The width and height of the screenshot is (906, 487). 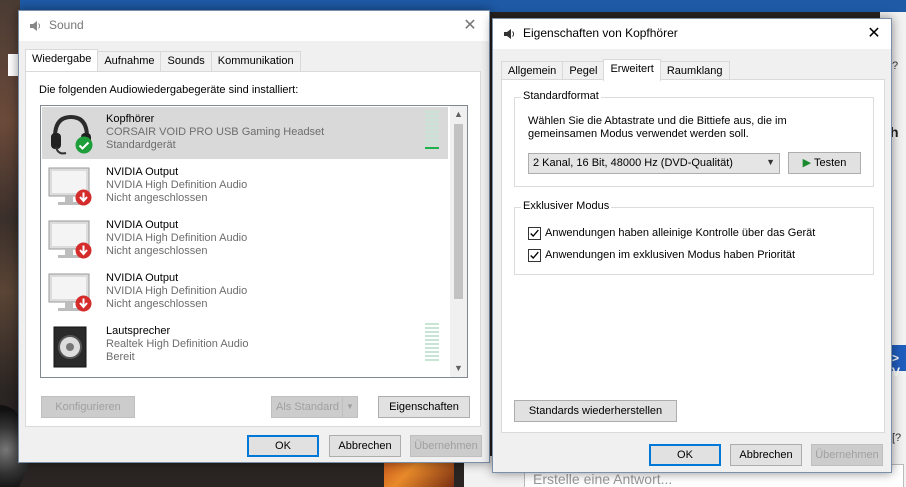 I want to click on scroll-up-icon: ▲, so click(x=458, y=114).